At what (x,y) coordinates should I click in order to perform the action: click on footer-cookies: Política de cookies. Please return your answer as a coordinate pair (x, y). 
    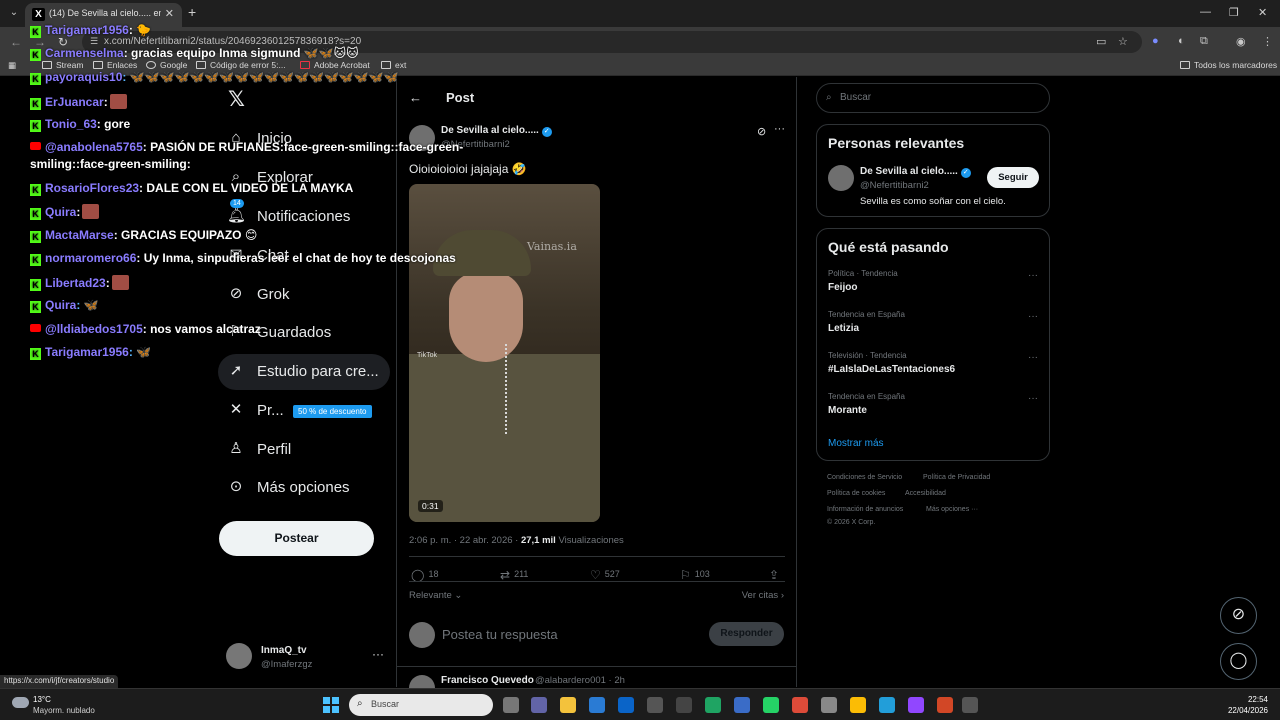
    Looking at the image, I should click on (856, 493).